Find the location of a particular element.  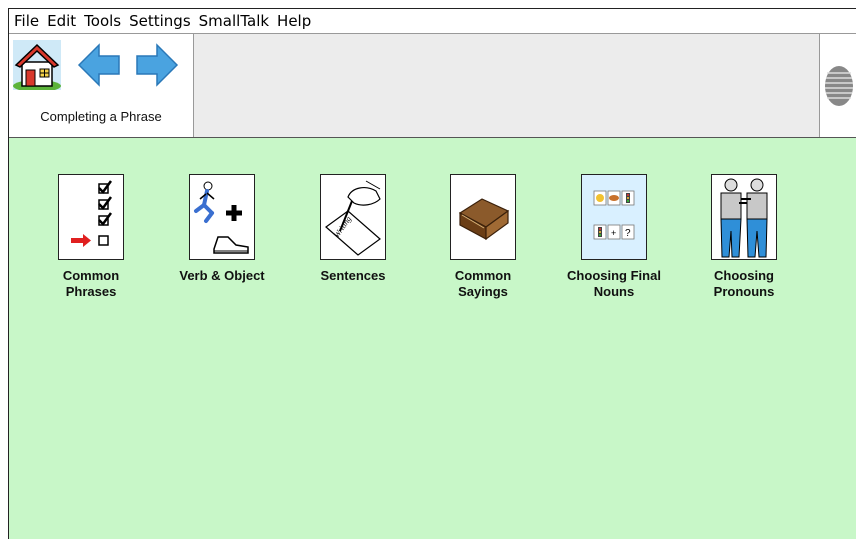

home-icon is located at coordinates (37, 65).